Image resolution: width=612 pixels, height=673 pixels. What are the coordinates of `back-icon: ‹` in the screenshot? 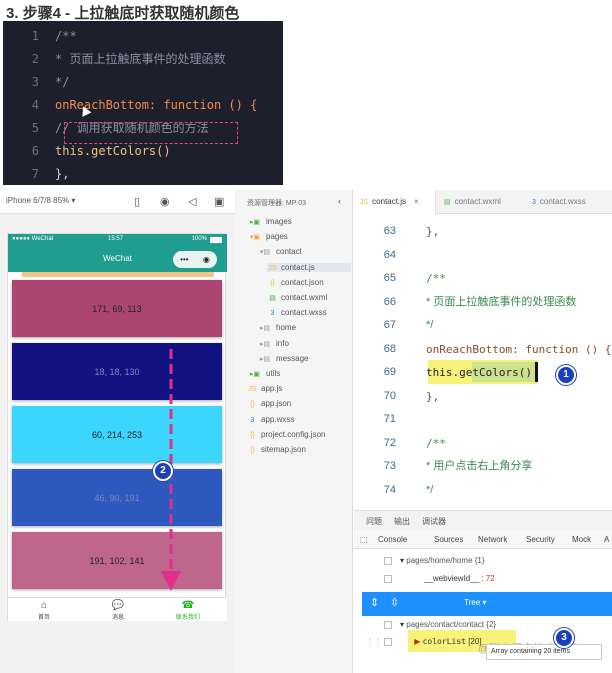 It's located at (339, 201).